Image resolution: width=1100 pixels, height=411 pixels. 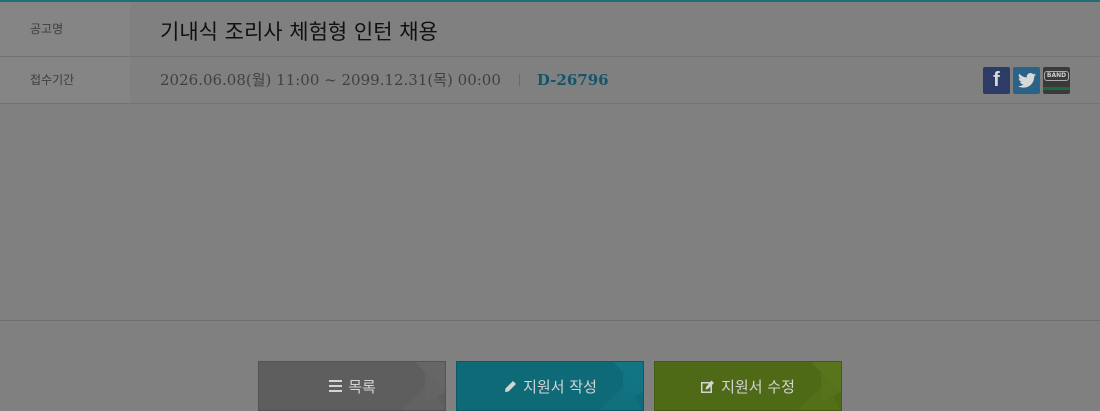 What do you see at coordinates (1056, 88) in the screenshot?
I see `band-stripe` at bounding box center [1056, 88].